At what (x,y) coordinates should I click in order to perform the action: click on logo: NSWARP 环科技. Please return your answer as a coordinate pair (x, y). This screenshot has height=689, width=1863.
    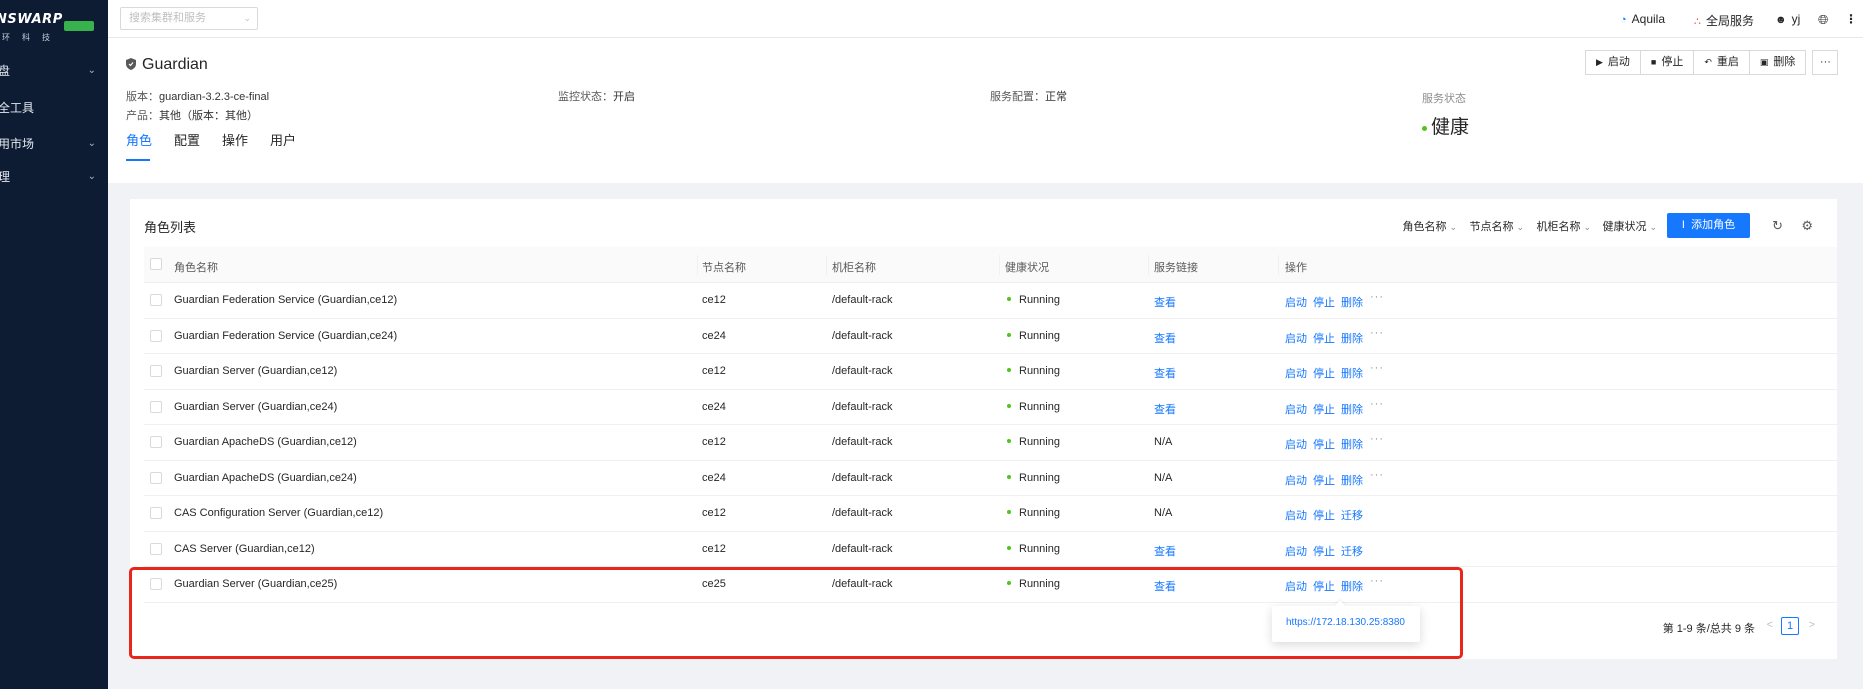
    Looking at the image, I should click on (54, 29).